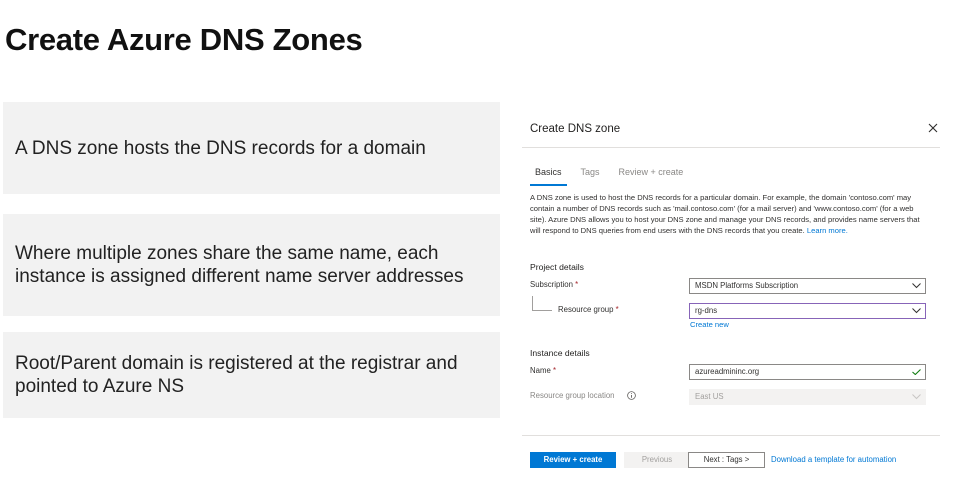 Image resolution: width=954 pixels, height=488 pixels. What do you see at coordinates (542, 310) in the screenshot?
I see `tree-connector-horizontal` at bounding box center [542, 310].